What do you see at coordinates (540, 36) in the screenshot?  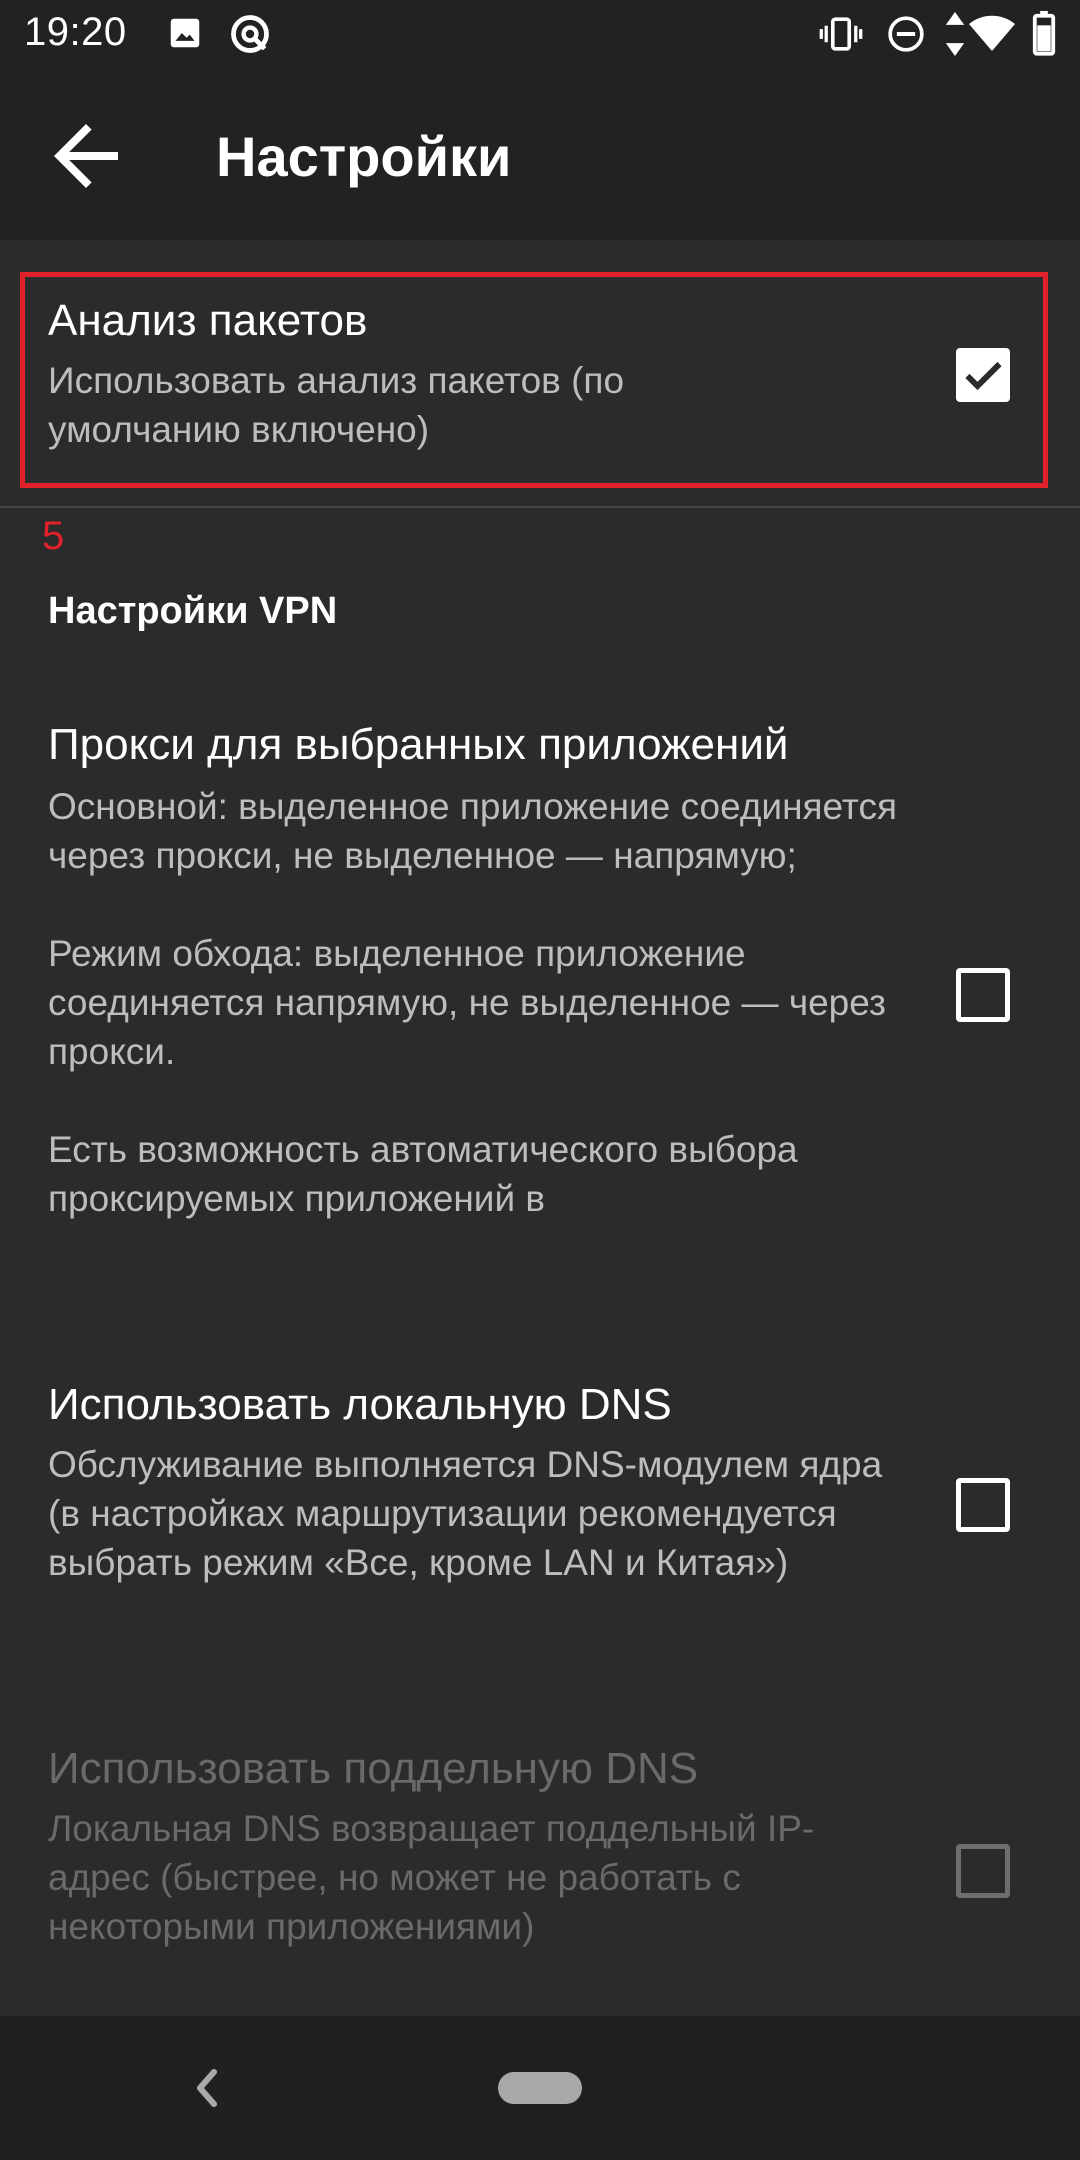 I see `status-bar: 19:20` at bounding box center [540, 36].